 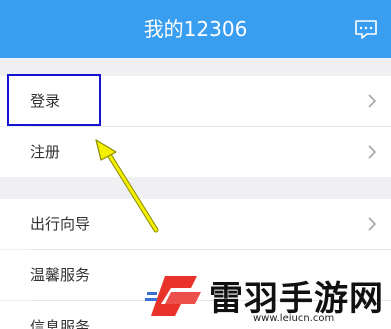 I want to click on highlight-box, so click(x=54, y=100).